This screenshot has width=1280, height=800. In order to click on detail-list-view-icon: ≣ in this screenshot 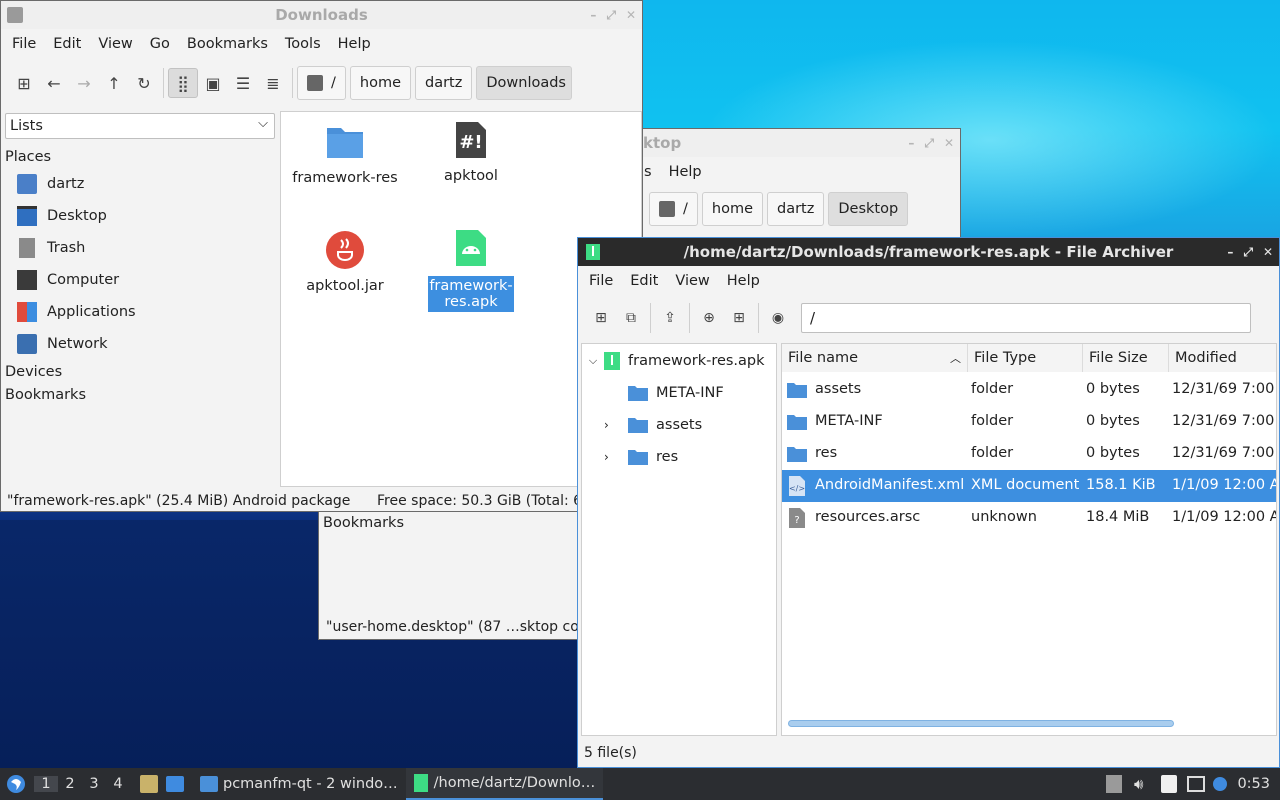, I will do `click(273, 83)`.